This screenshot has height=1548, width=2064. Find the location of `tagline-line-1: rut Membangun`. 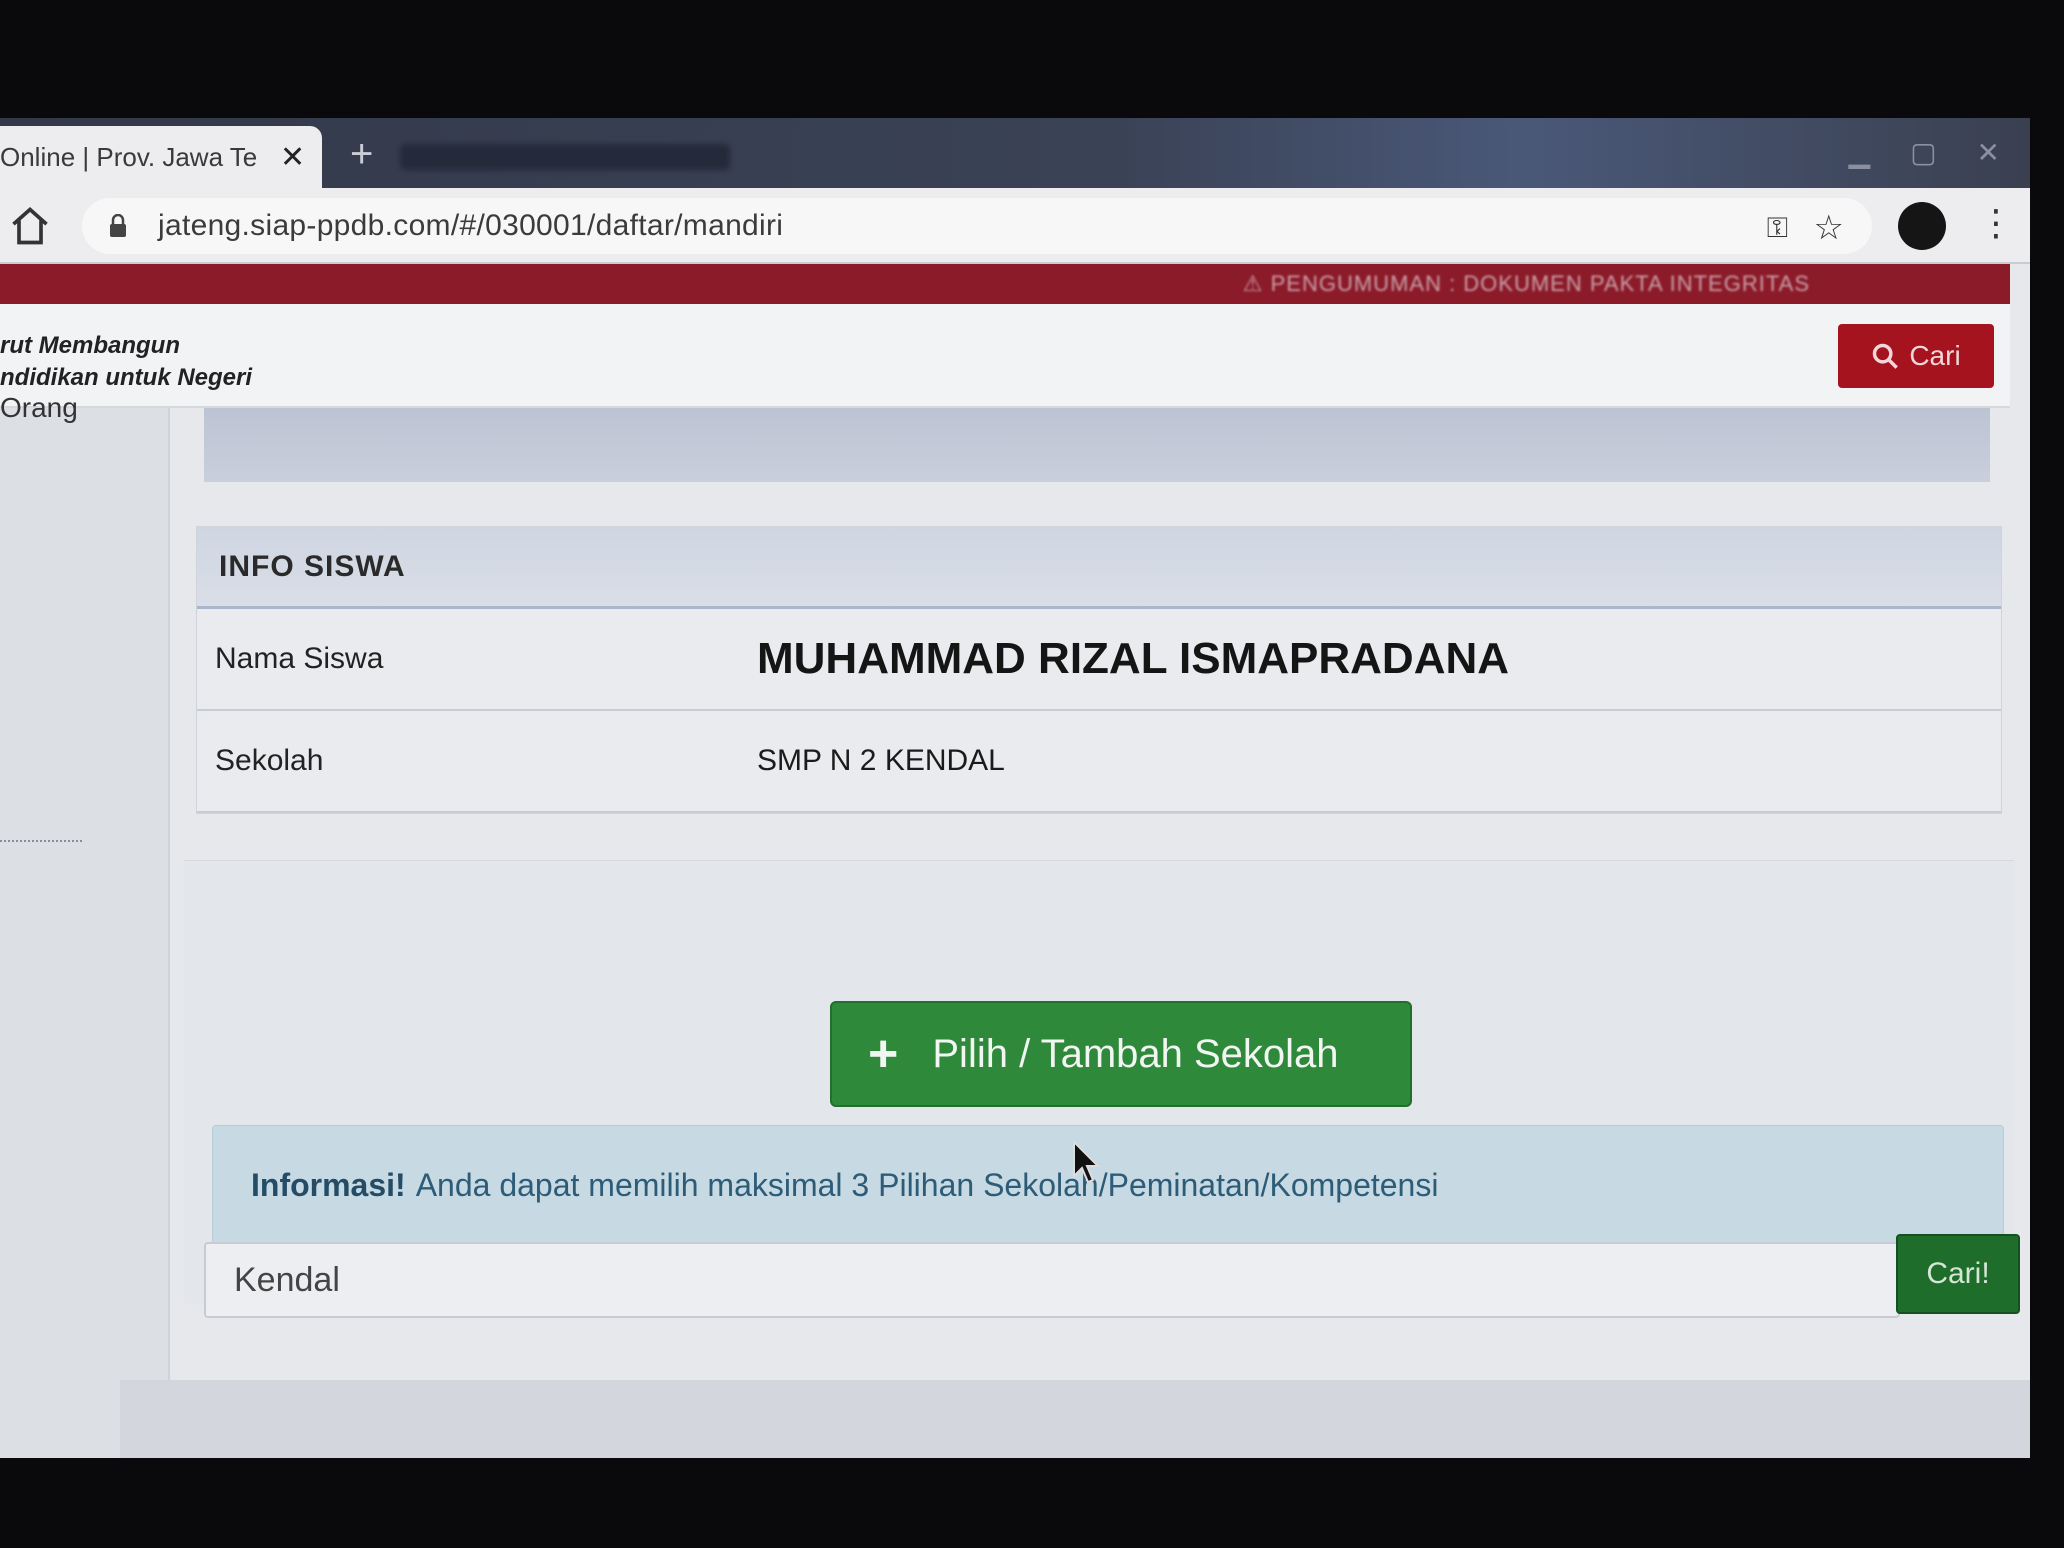

tagline-line-1: rut Membangun is located at coordinates (90, 345).